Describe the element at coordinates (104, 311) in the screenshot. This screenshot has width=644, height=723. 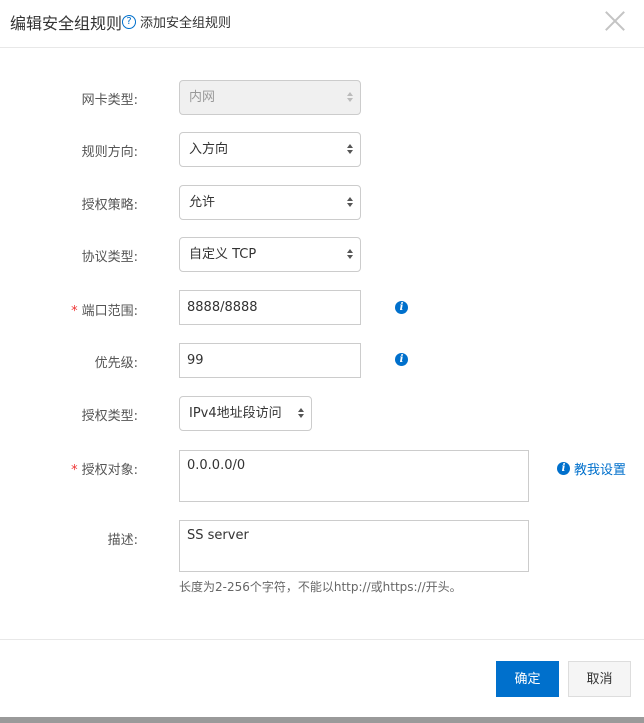
I see `port-range-label: * 端口范围:` at that location.